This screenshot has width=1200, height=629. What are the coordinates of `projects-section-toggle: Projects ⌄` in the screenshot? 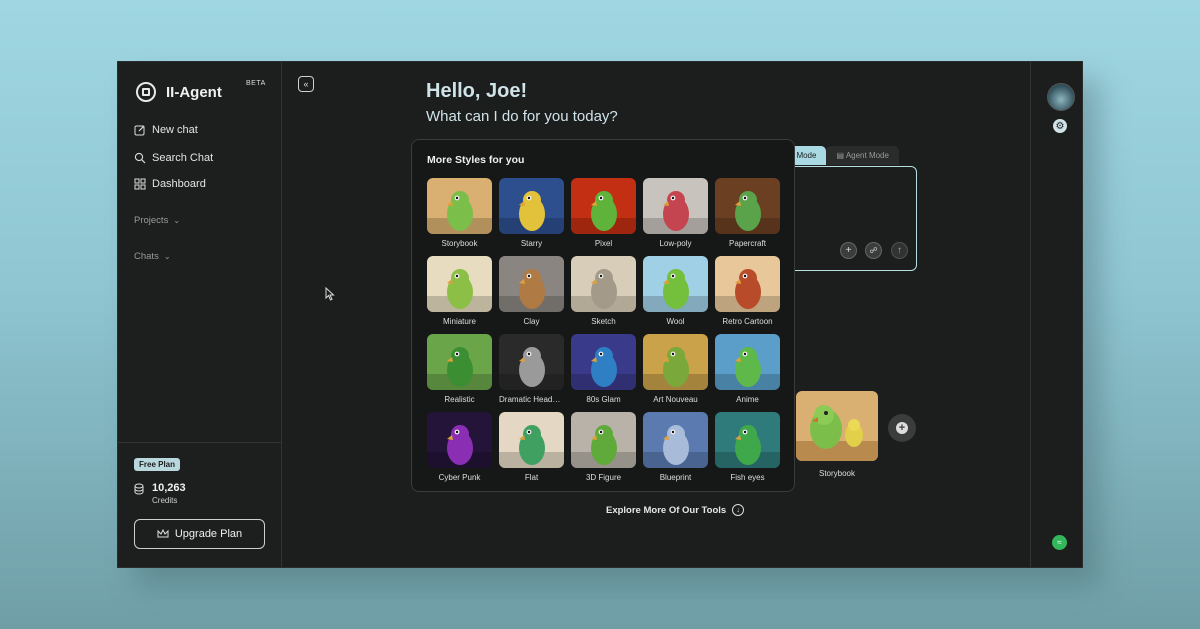 It's located at (157, 220).